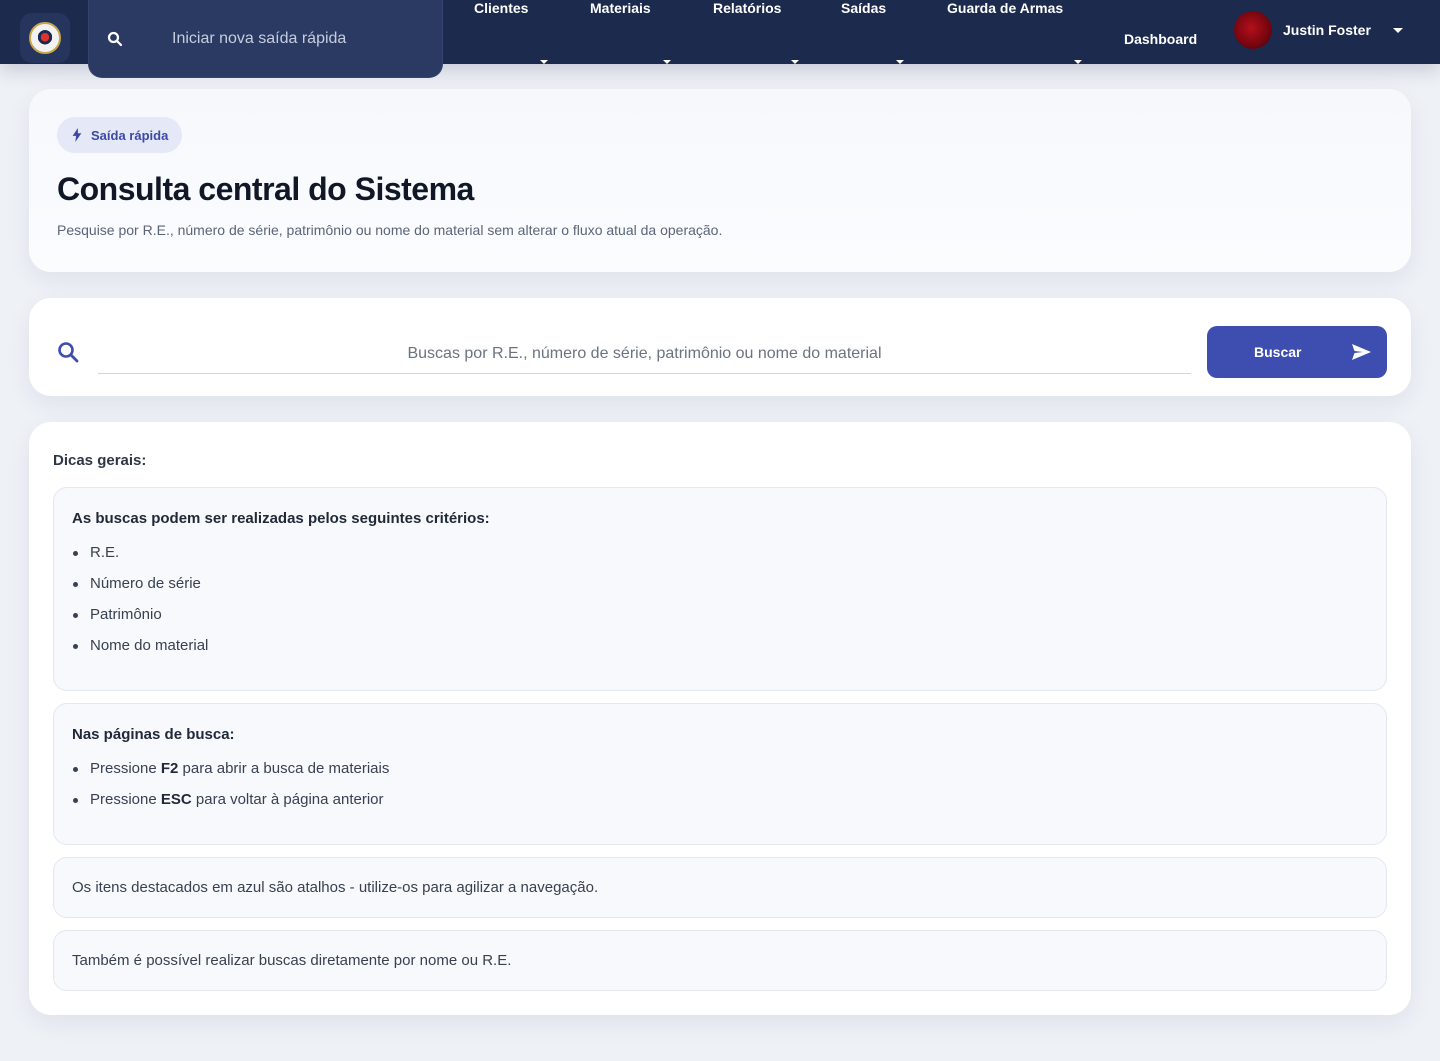 This screenshot has height=1061, width=1440. Describe the element at coordinates (1361, 352) in the screenshot. I see `send-icon` at that location.